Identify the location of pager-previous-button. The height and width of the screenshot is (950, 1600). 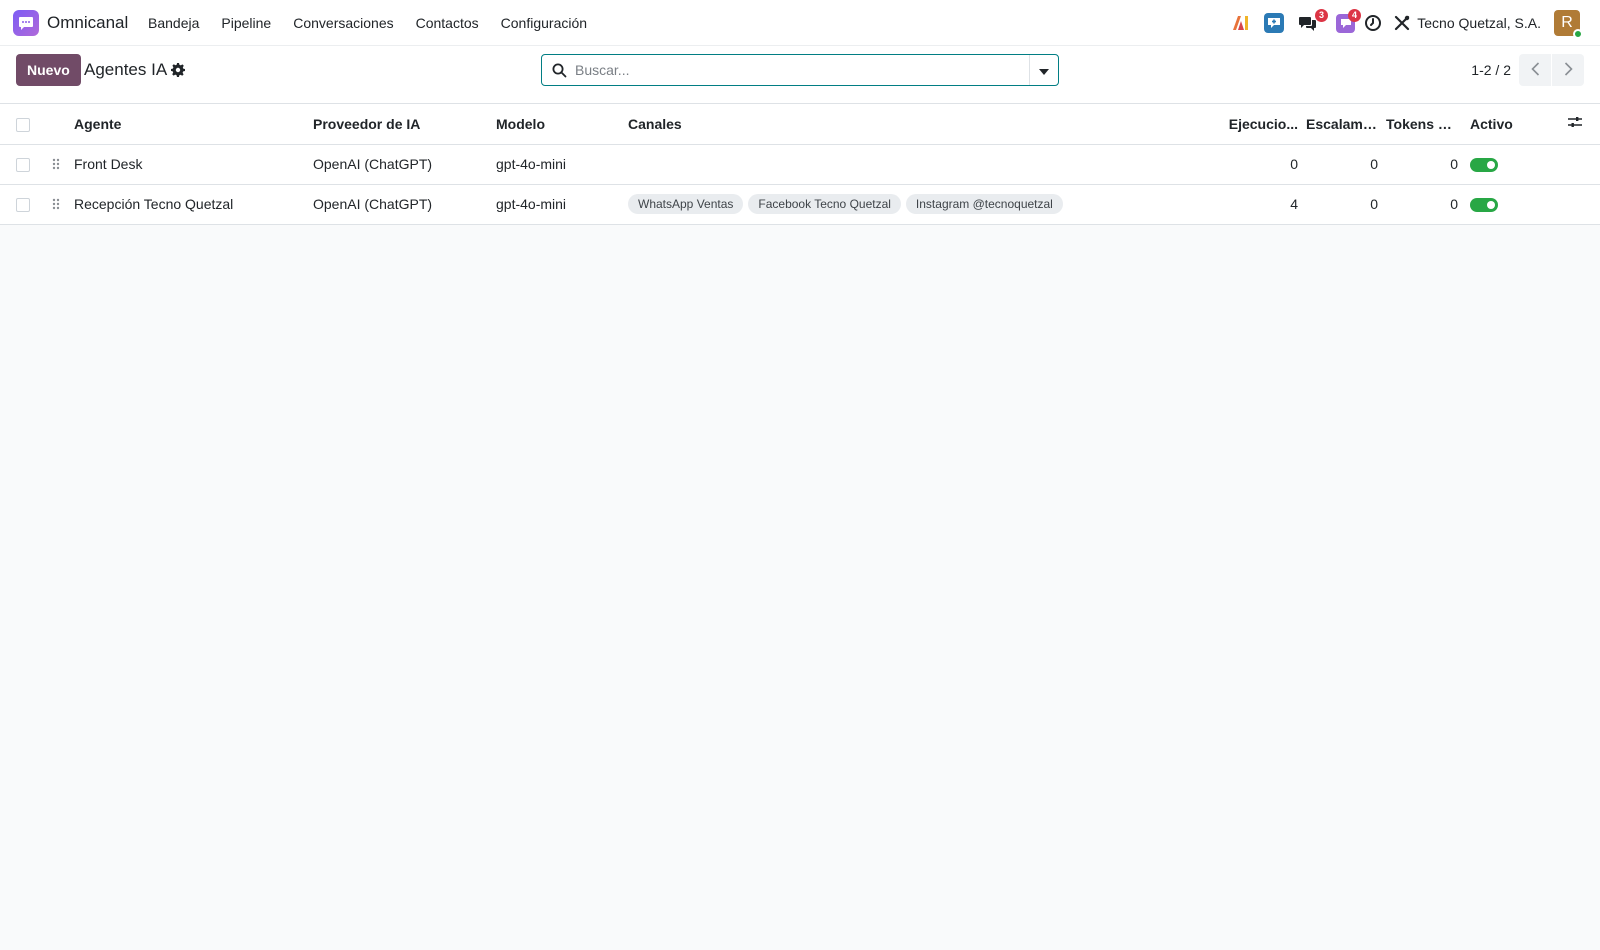
(1535, 70).